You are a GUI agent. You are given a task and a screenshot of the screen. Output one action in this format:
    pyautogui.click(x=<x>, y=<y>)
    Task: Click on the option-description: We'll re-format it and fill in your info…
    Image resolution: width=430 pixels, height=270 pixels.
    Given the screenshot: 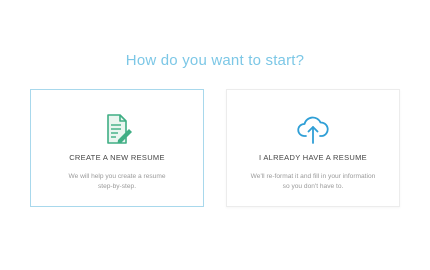 What is the action you would take?
    pyautogui.click(x=313, y=181)
    